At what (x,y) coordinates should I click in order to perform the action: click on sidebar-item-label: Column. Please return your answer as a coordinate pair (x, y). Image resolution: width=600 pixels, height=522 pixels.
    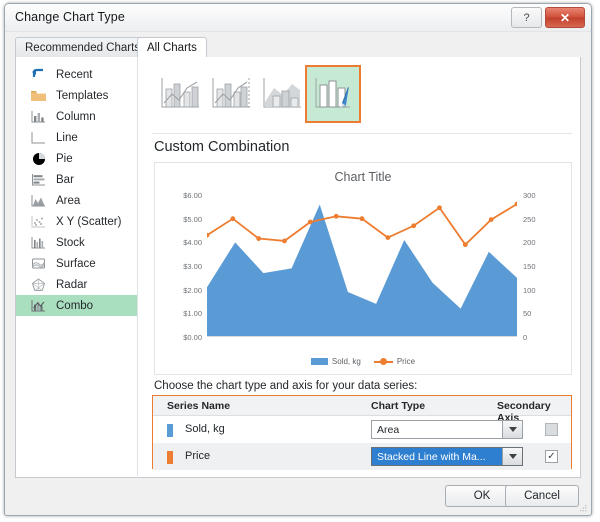
    Looking at the image, I should click on (76, 116).